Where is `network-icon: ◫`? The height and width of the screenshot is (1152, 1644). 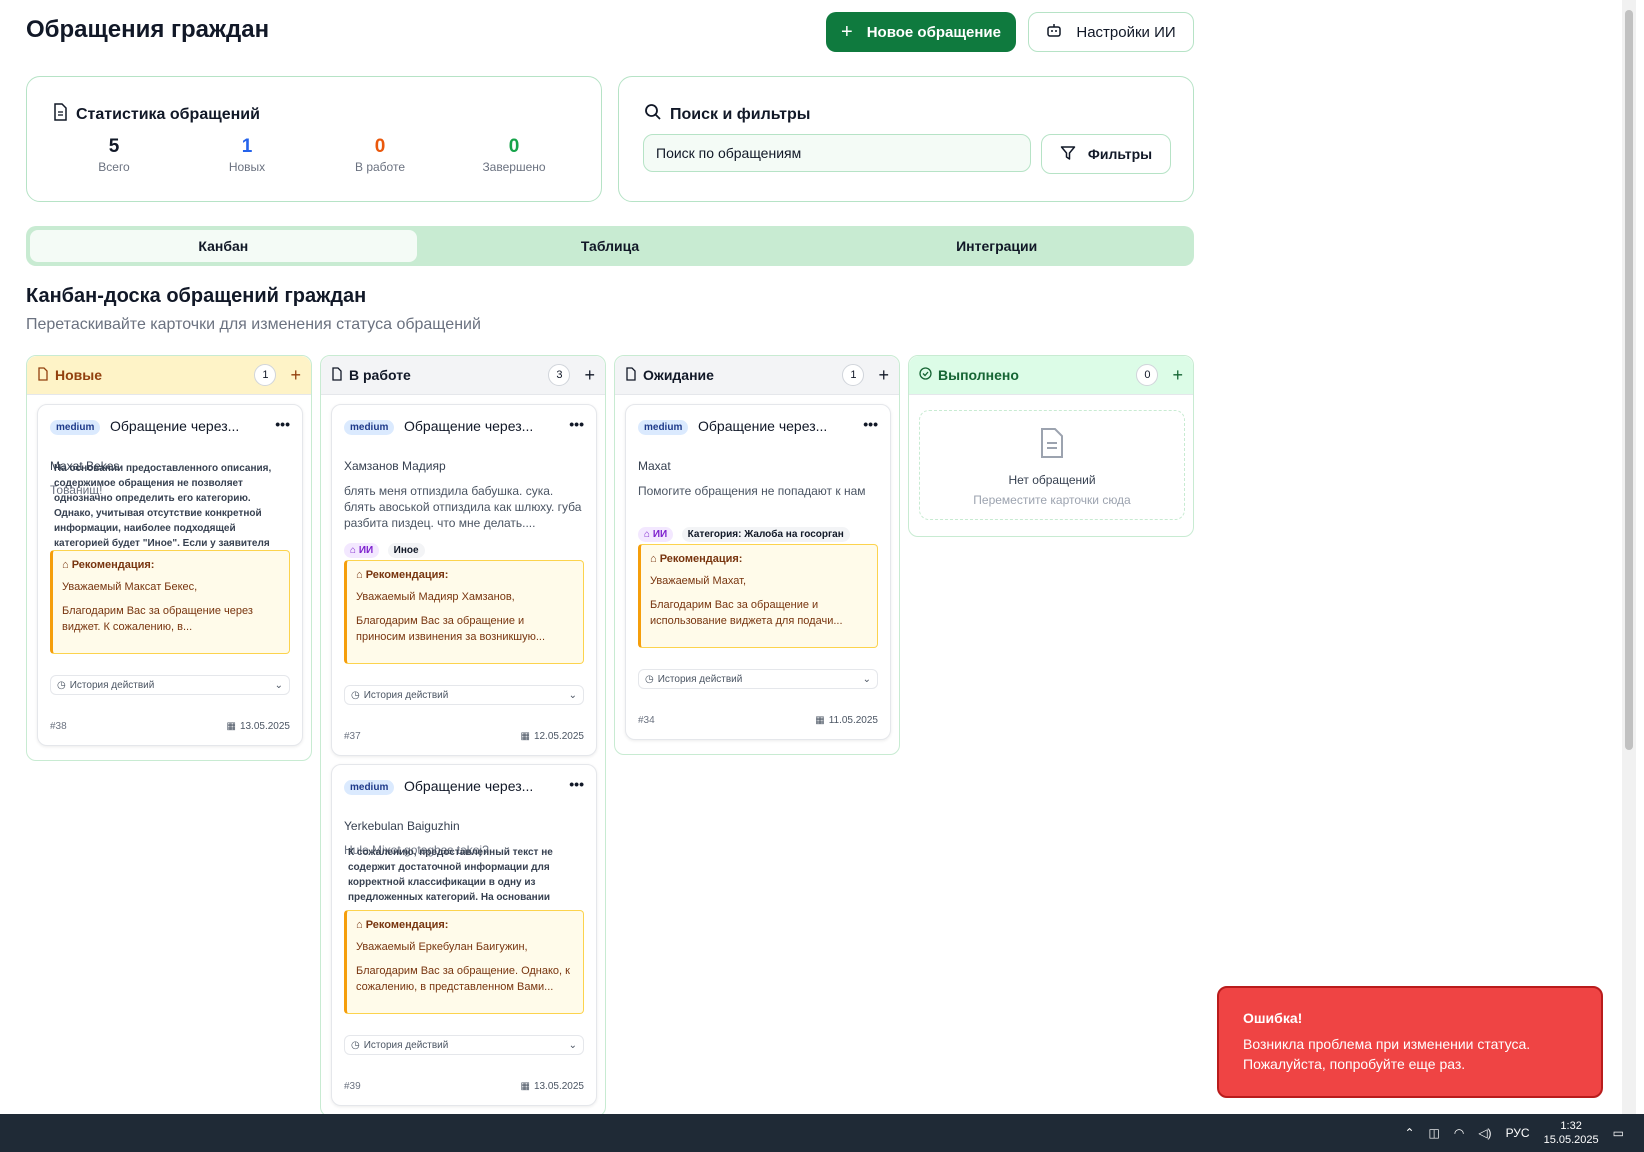 network-icon: ◫ is located at coordinates (1434, 1133).